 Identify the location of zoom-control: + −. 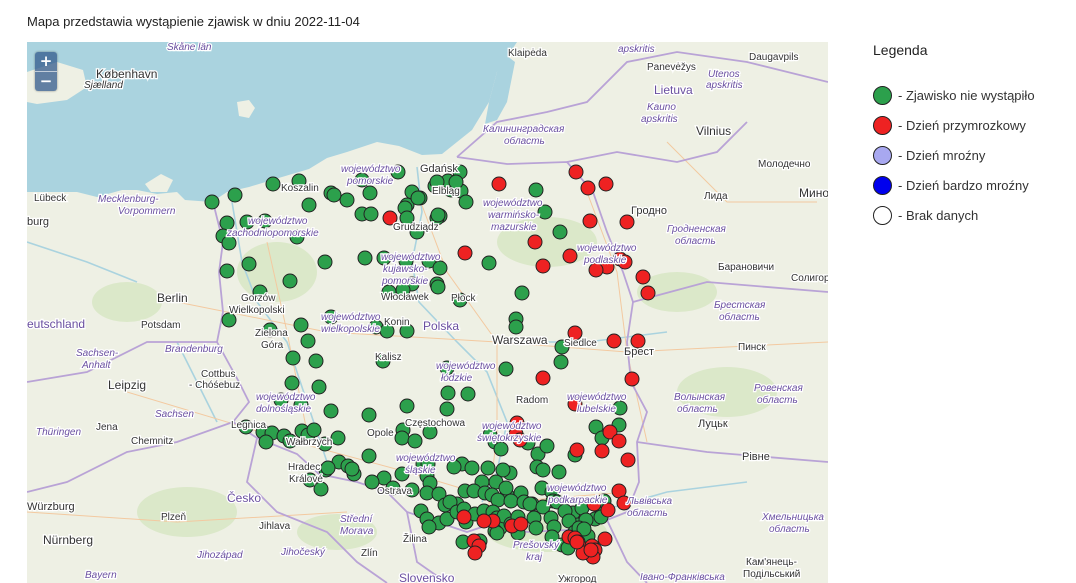
(46, 71).